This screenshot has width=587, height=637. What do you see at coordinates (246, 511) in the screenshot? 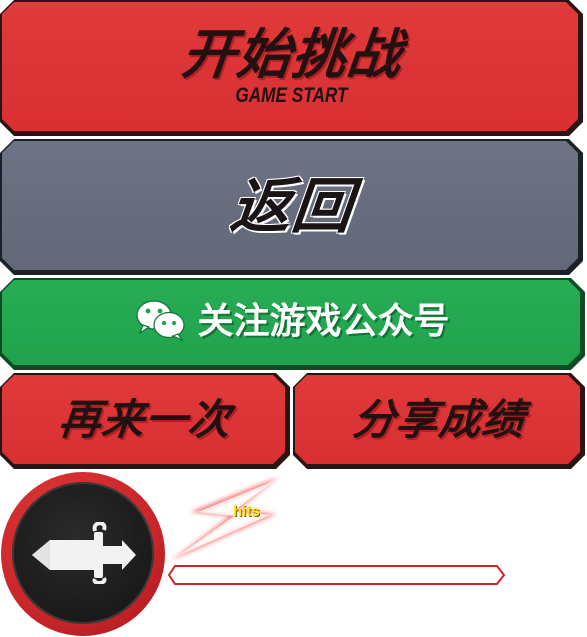
I see `hits-label: hits` at bounding box center [246, 511].